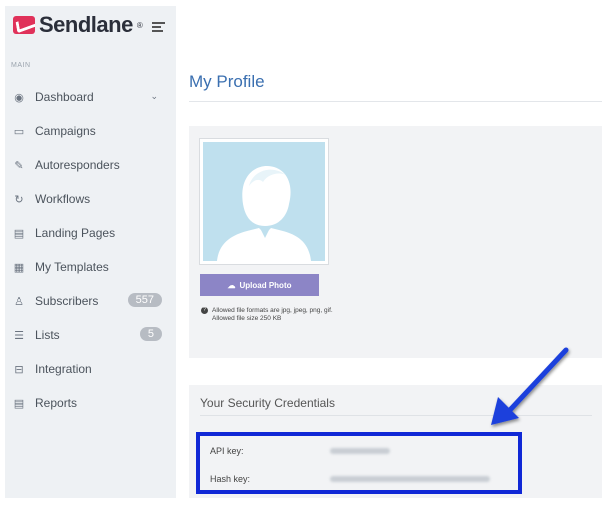  What do you see at coordinates (247, 319) in the screenshot?
I see `note-size: Allowed file size 250 KB` at bounding box center [247, 319].